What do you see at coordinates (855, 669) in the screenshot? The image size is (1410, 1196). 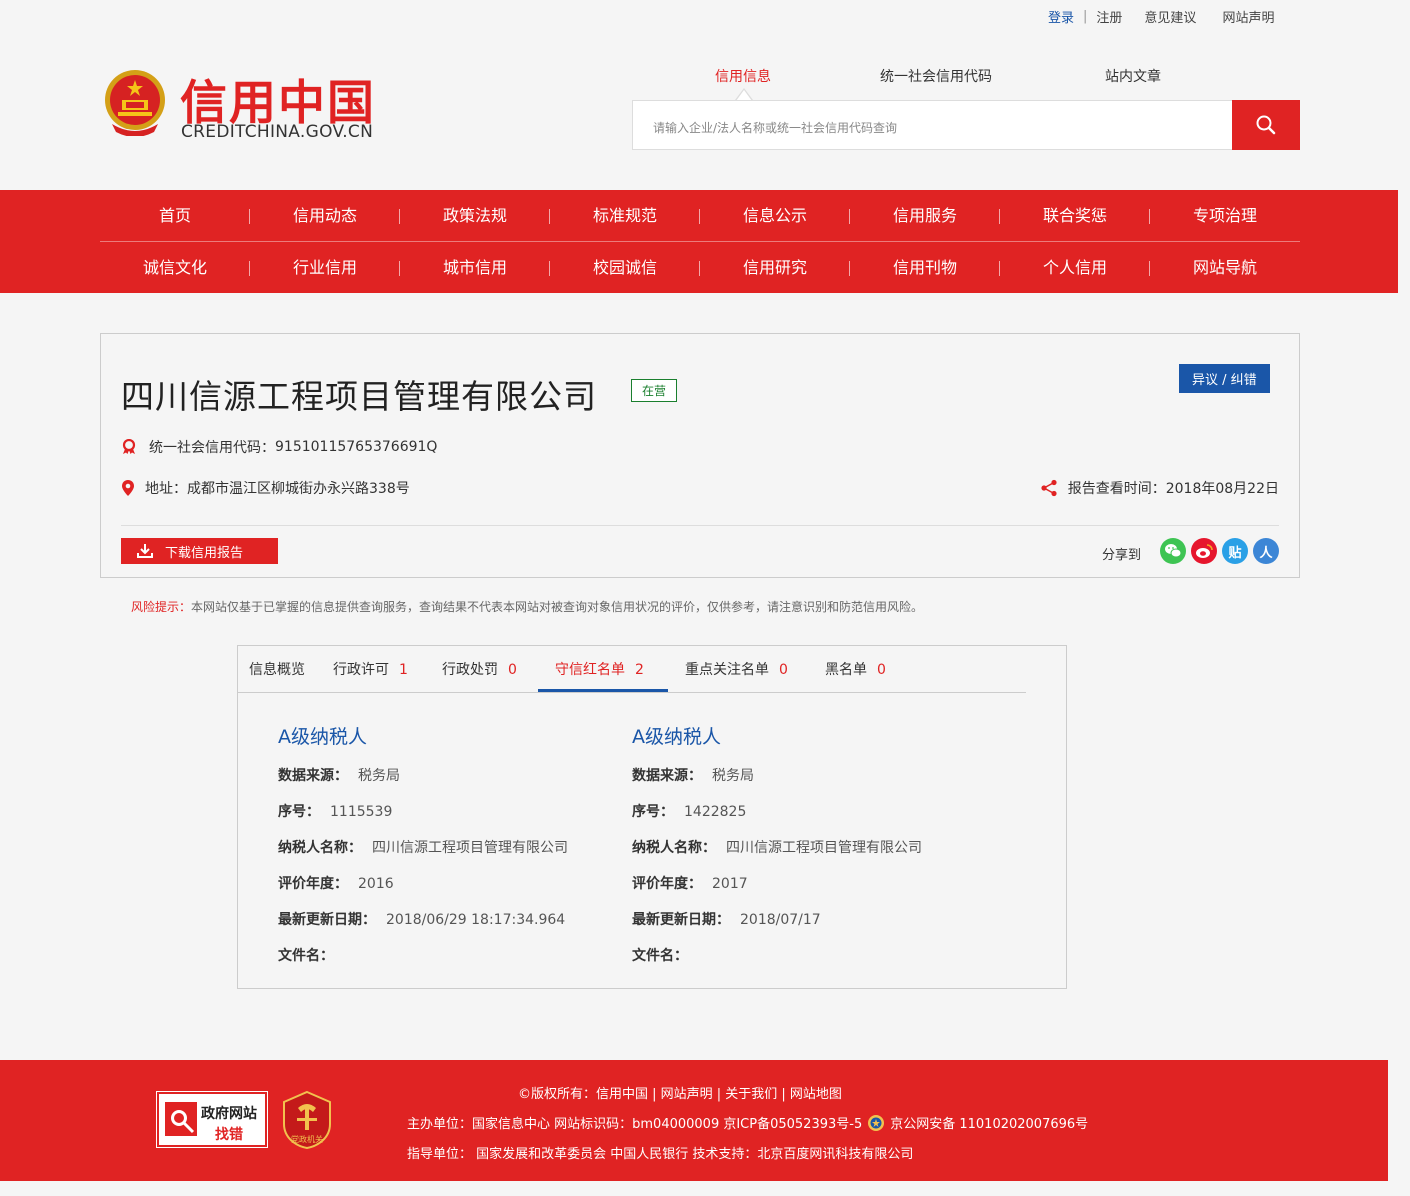 I see `tab-black-list: 黑名单 0` at bounding box center [855, 669].